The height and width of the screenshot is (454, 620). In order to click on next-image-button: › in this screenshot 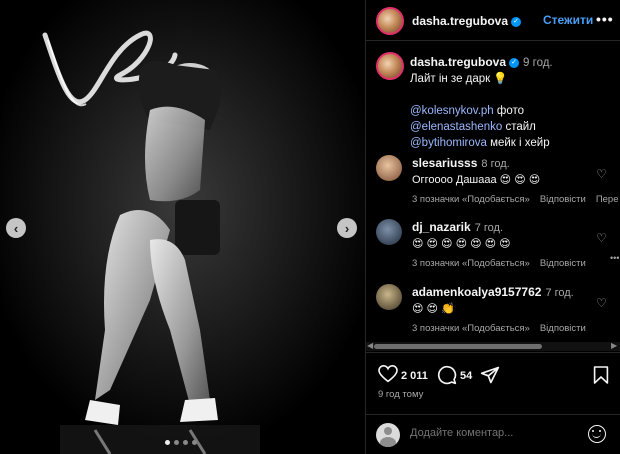, I will do `click(347, 228)`.